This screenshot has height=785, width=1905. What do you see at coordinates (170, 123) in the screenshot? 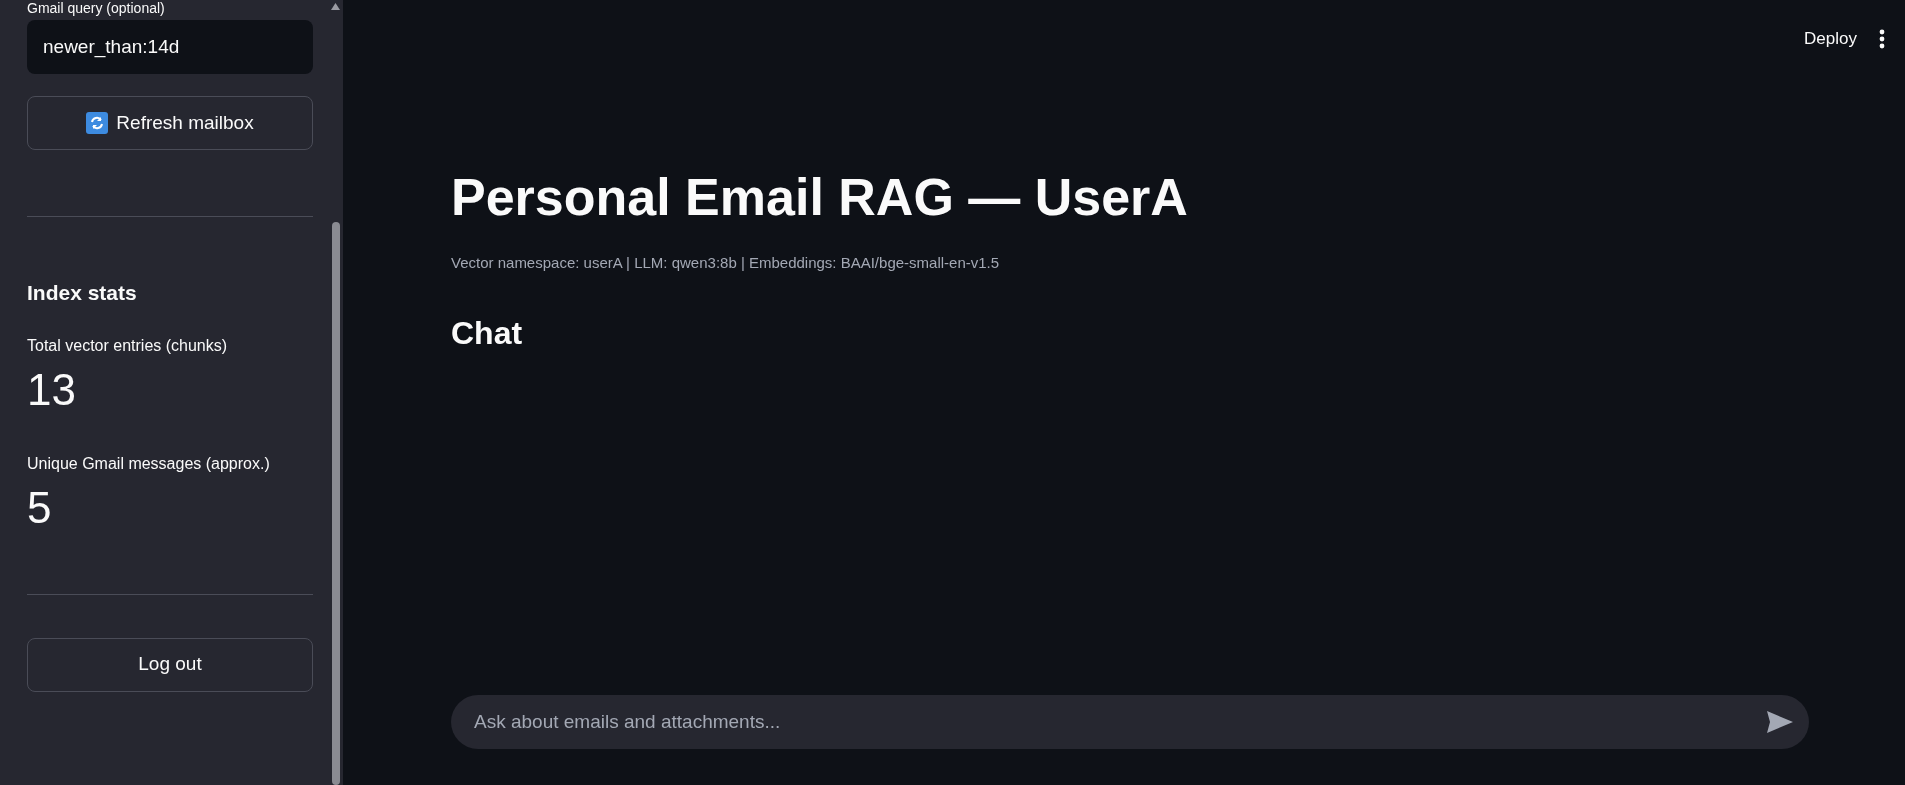
I see `refresh-button: Refresh mailbox` at bounding box center [170, 123].